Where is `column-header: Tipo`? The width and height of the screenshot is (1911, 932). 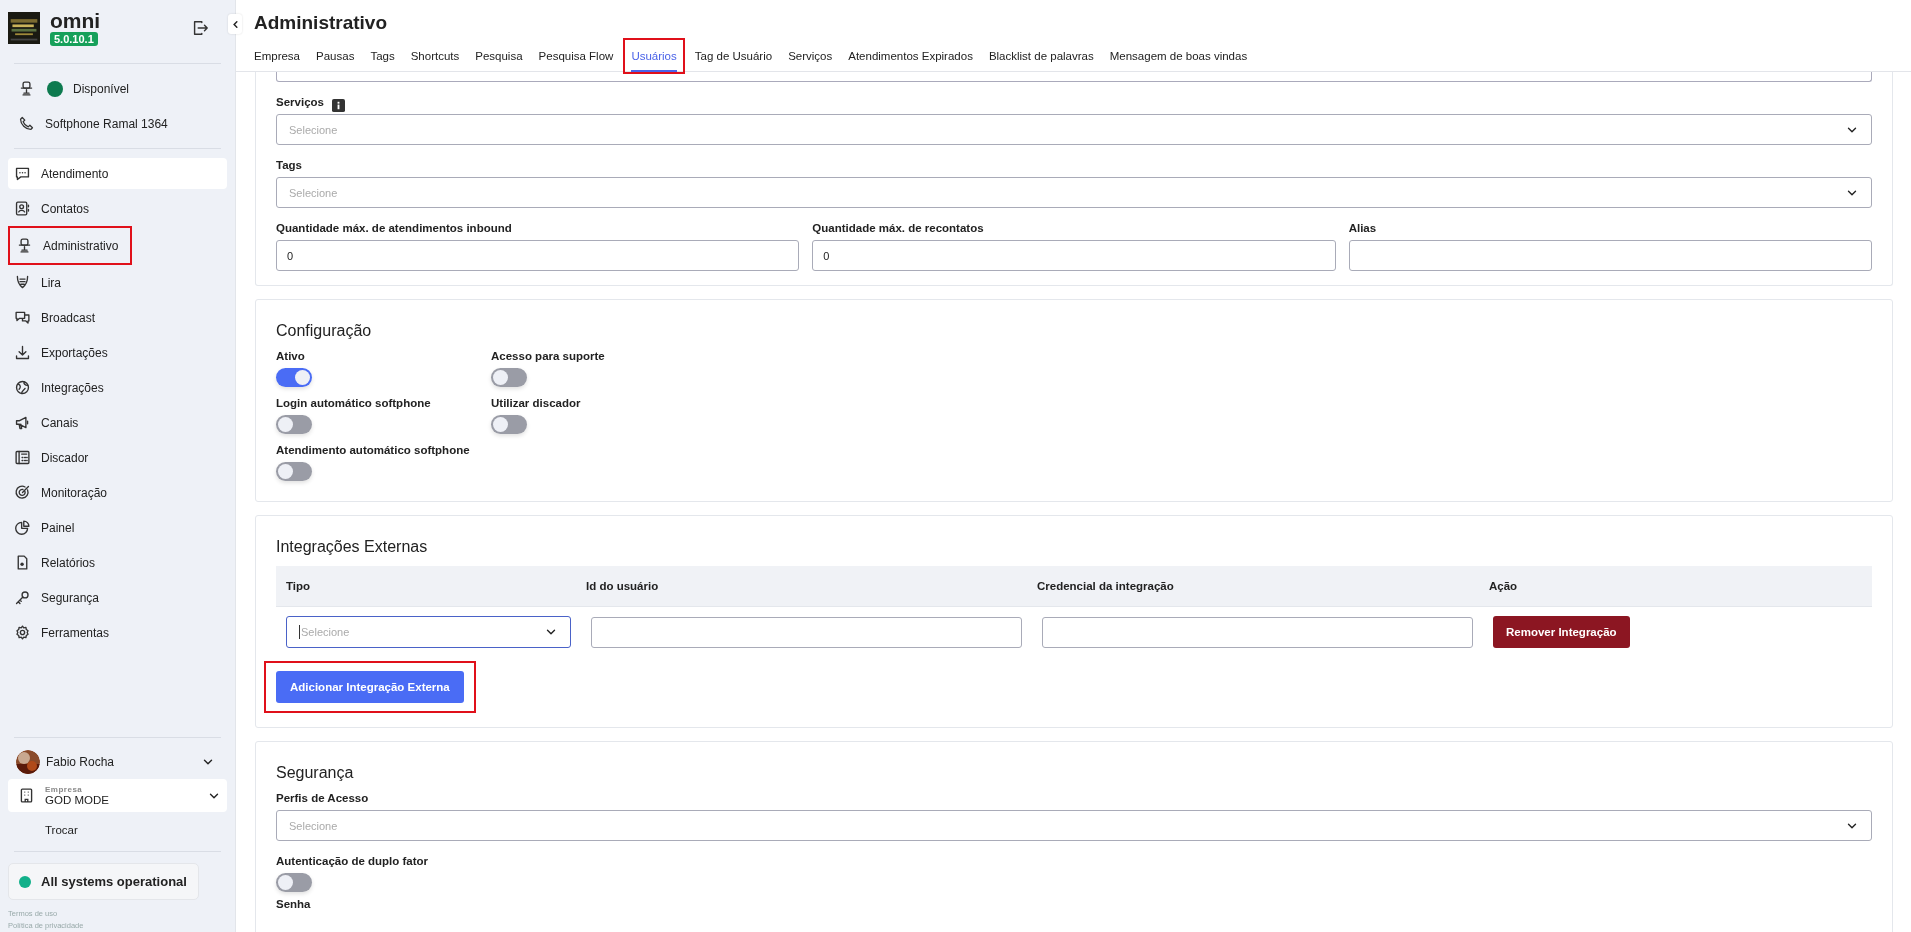
column-header: Tipo is located at coordinates (299, 586).